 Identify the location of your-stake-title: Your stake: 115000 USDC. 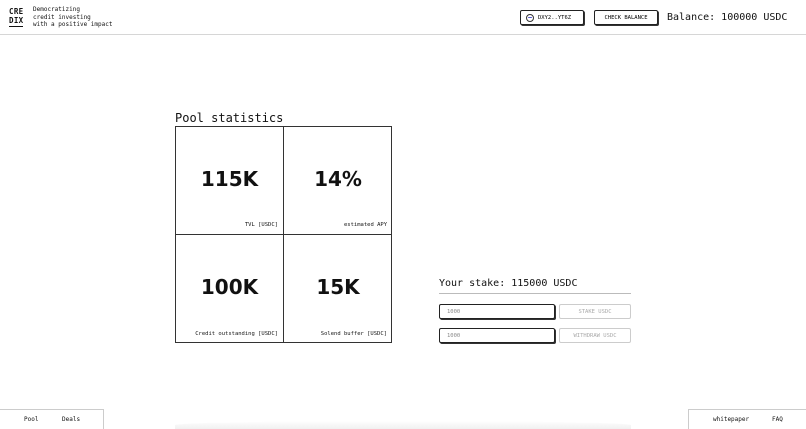
(508, 283).